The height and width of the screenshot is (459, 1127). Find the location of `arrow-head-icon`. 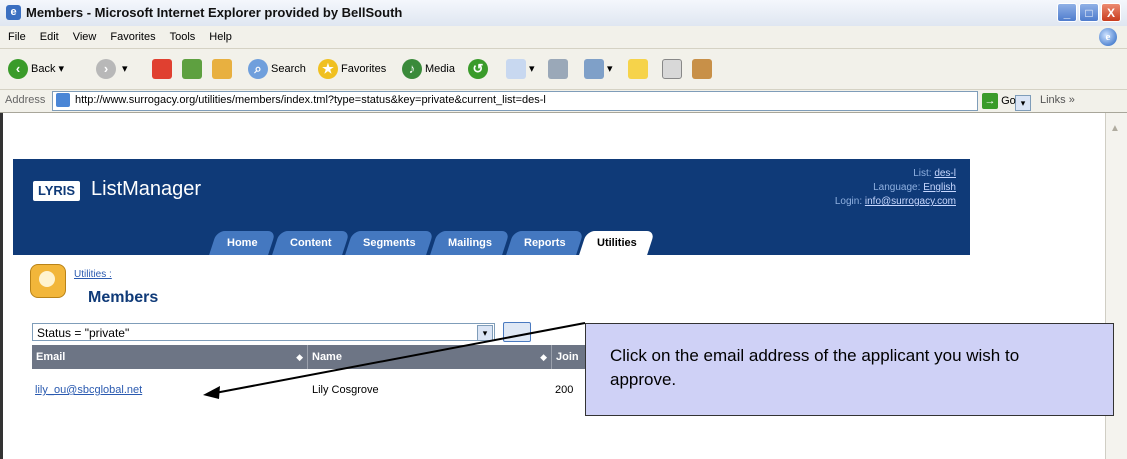

arrow-head-icon is located at coordinates (211, 392).